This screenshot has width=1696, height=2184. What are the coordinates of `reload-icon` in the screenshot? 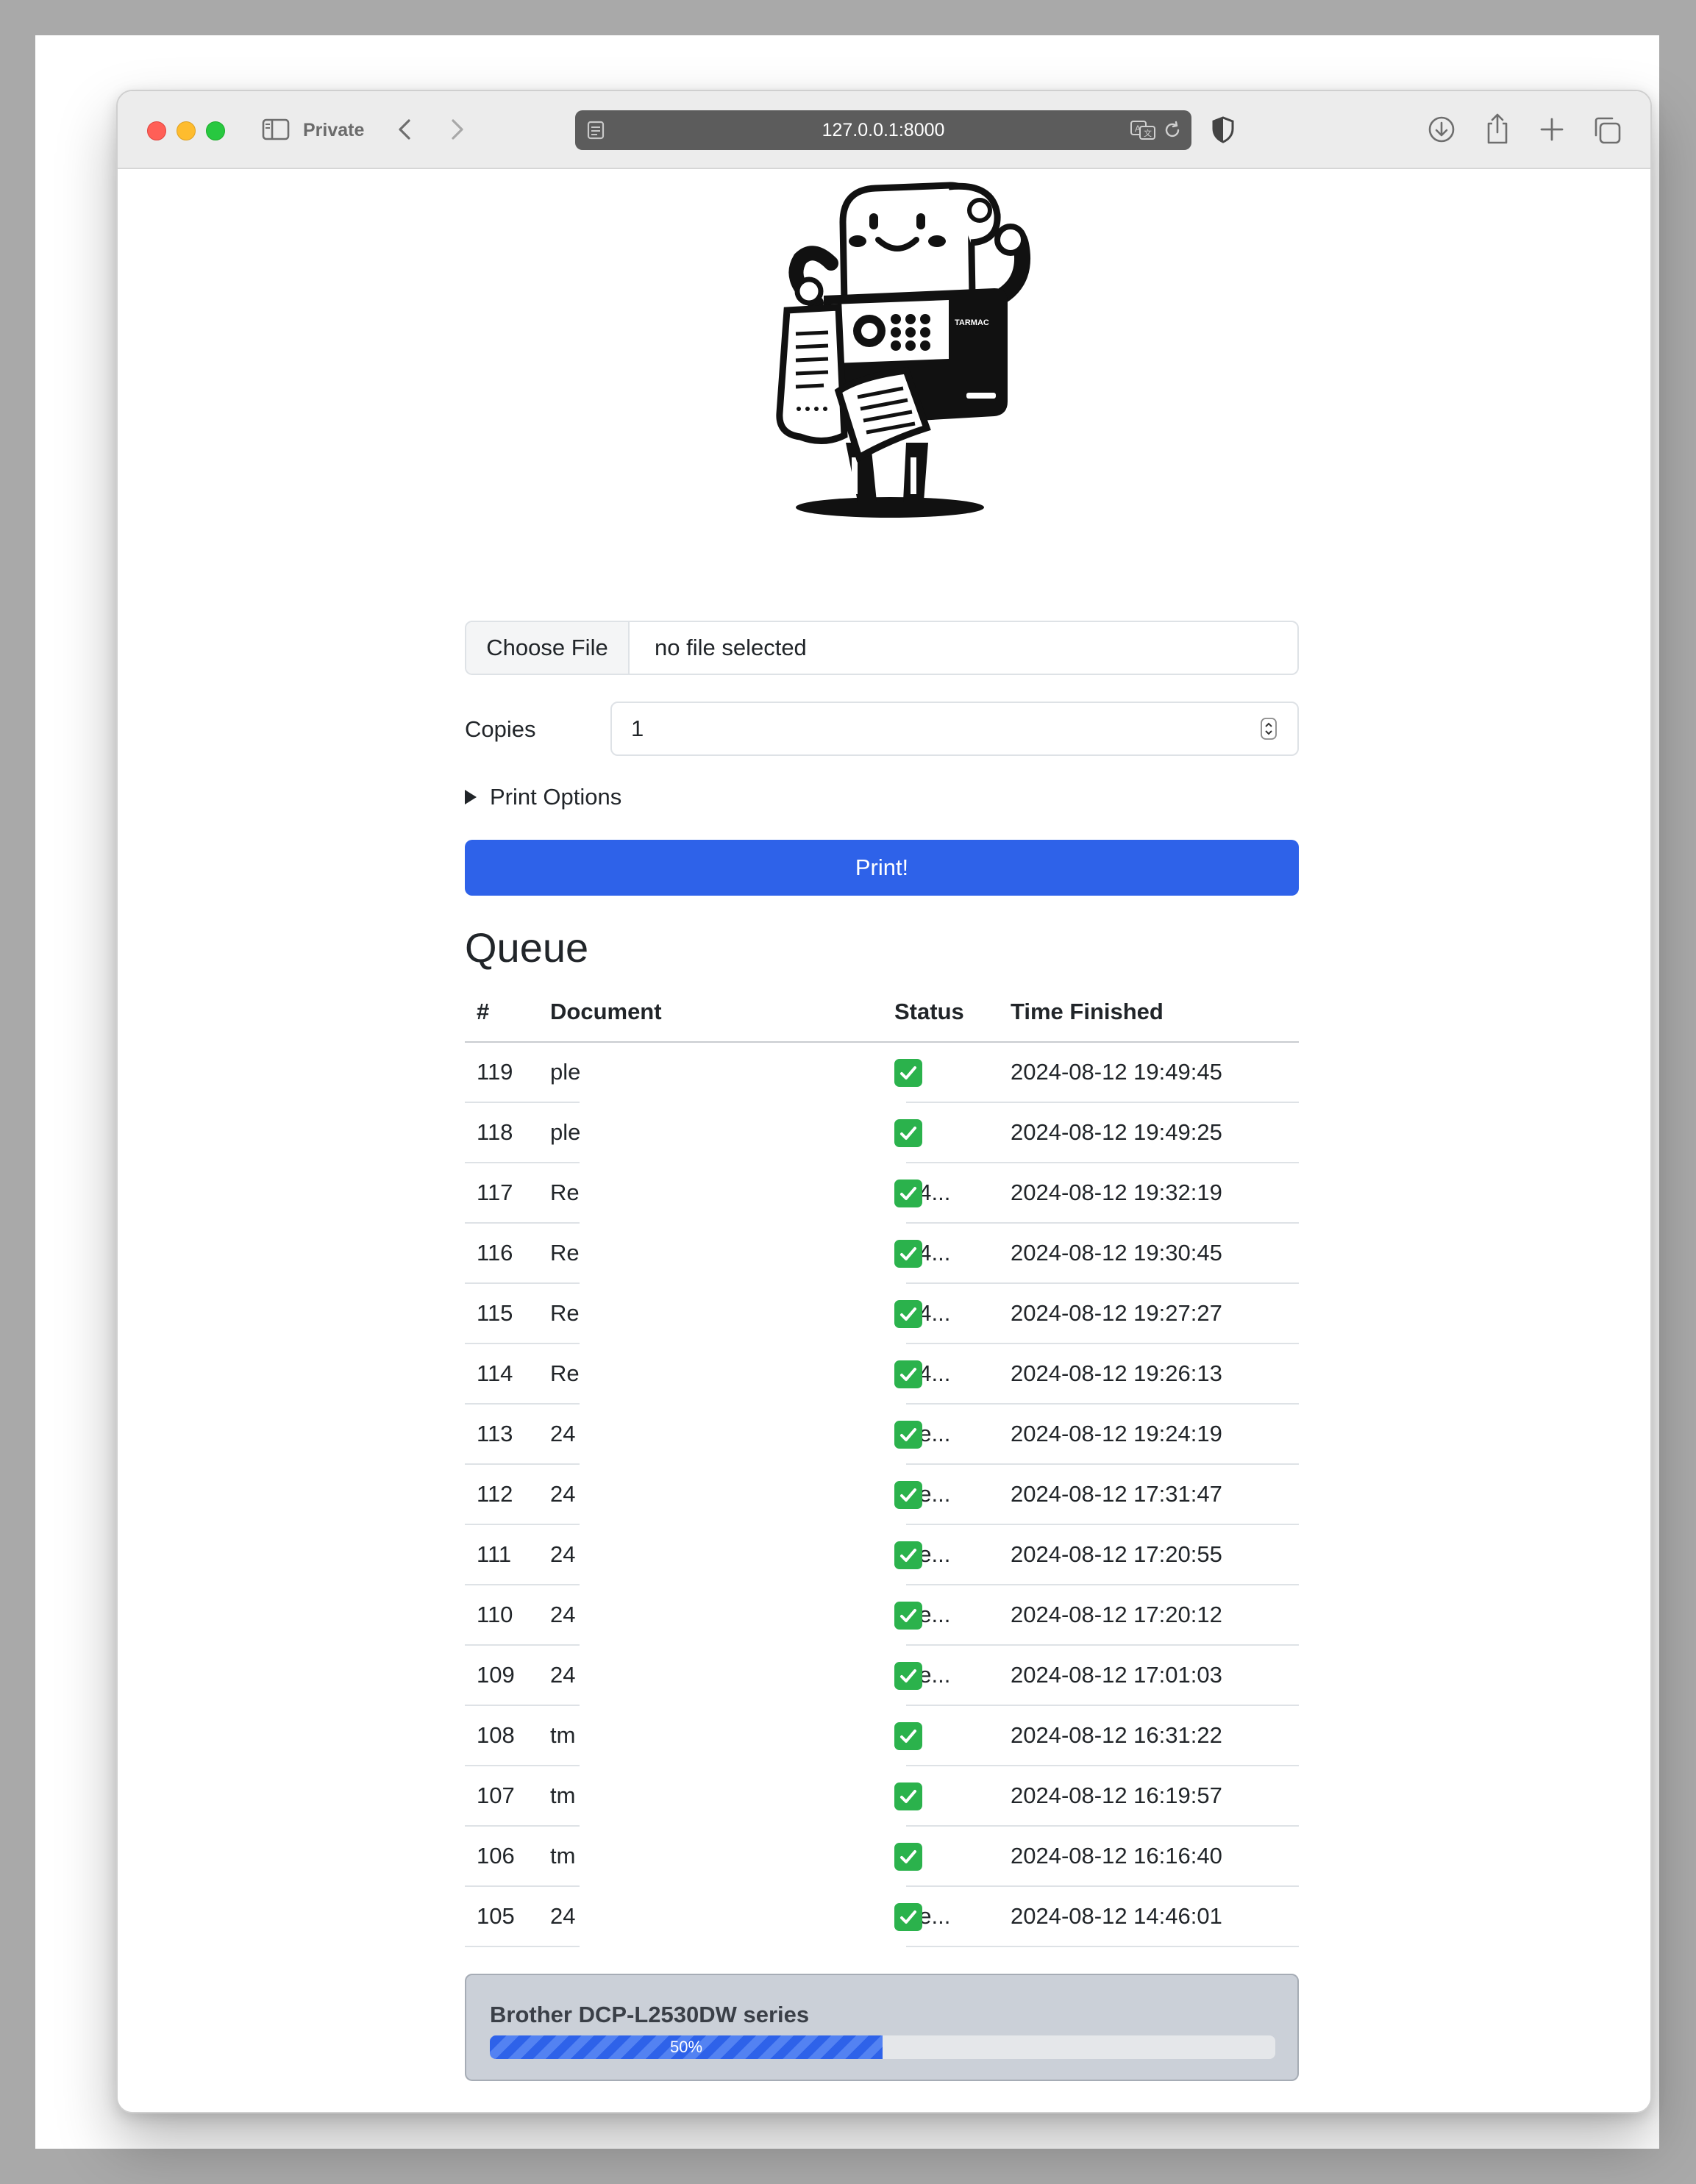 It's located at (1172, 130).